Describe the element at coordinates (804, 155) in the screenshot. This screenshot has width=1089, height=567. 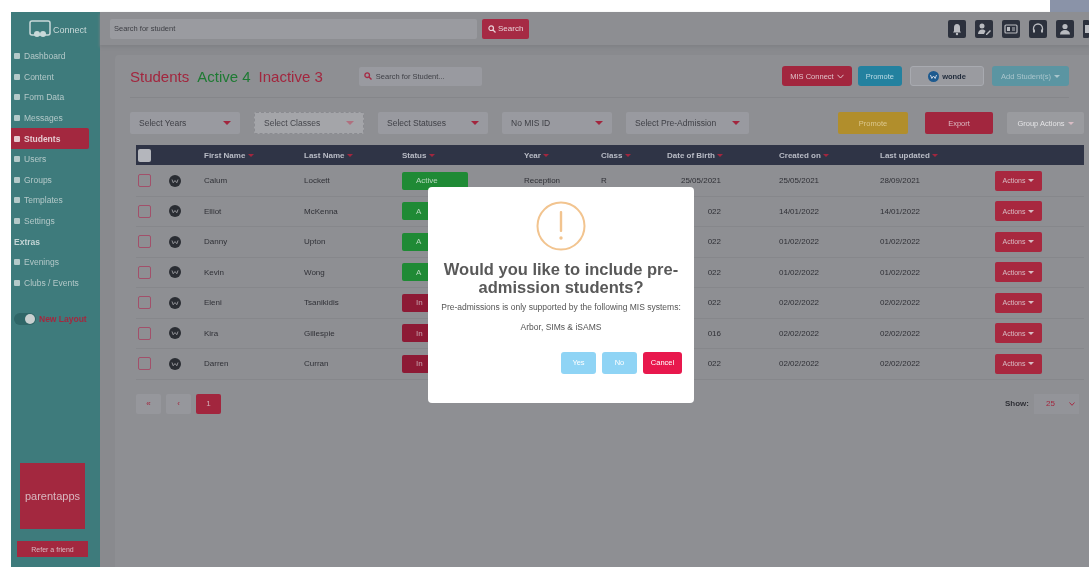
I see `column-header: Created on` at that location.